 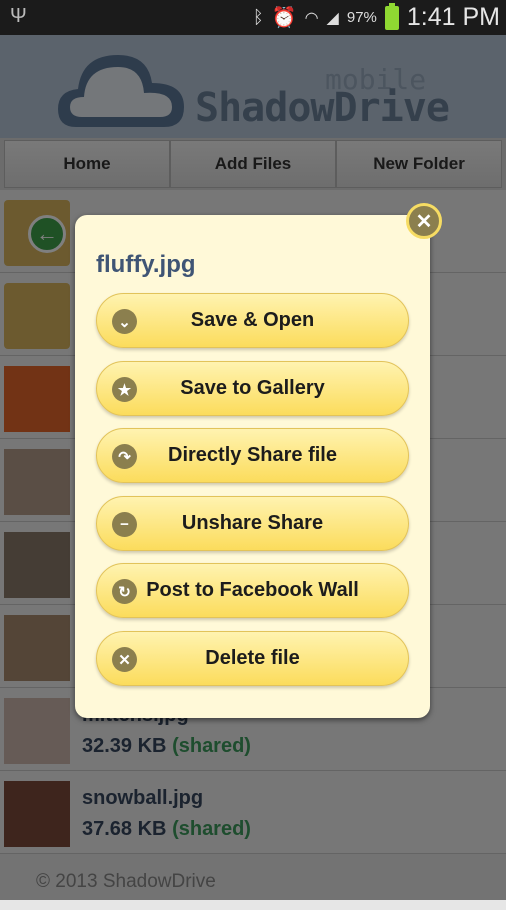 What do you see at coordinates (284, 18) in the screenshot?
I see `alarm-icon: ⏰` at bounding box center [284, 18].